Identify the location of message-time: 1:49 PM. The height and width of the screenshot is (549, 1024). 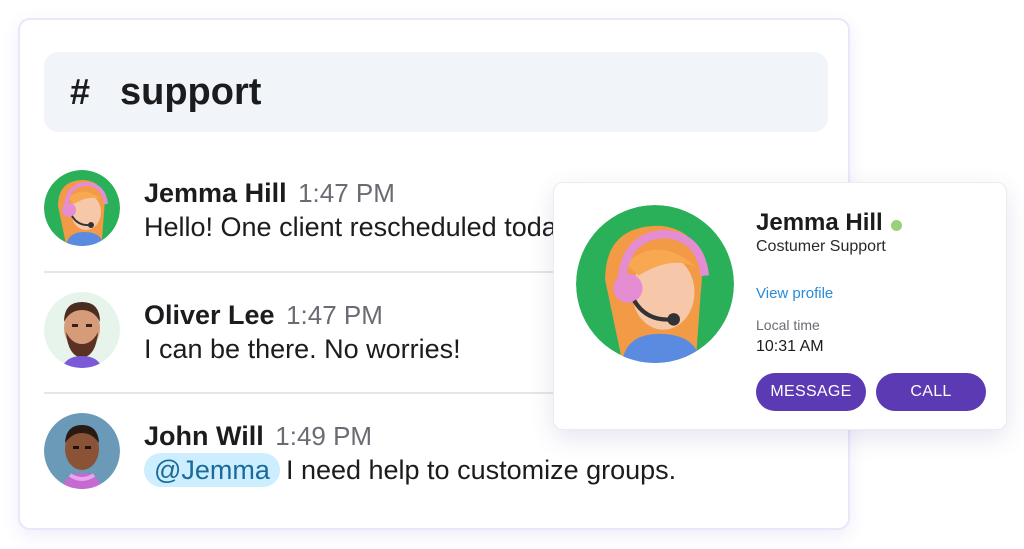
(324, 436).